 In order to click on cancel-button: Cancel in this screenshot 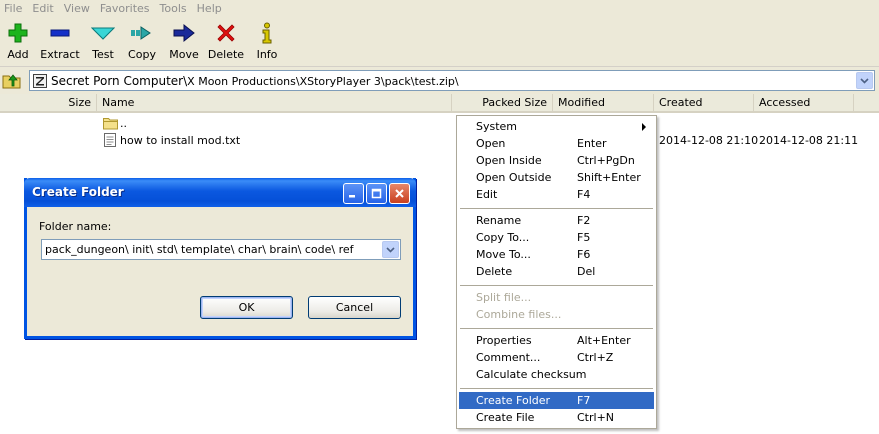, I will do `click(354, 307)`.